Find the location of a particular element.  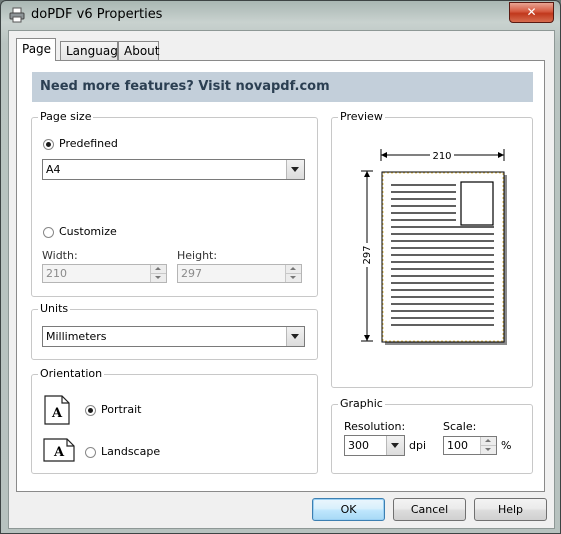

orientation-group: Orientation A Portrait A Landscape is located at coordinates (174, 420).